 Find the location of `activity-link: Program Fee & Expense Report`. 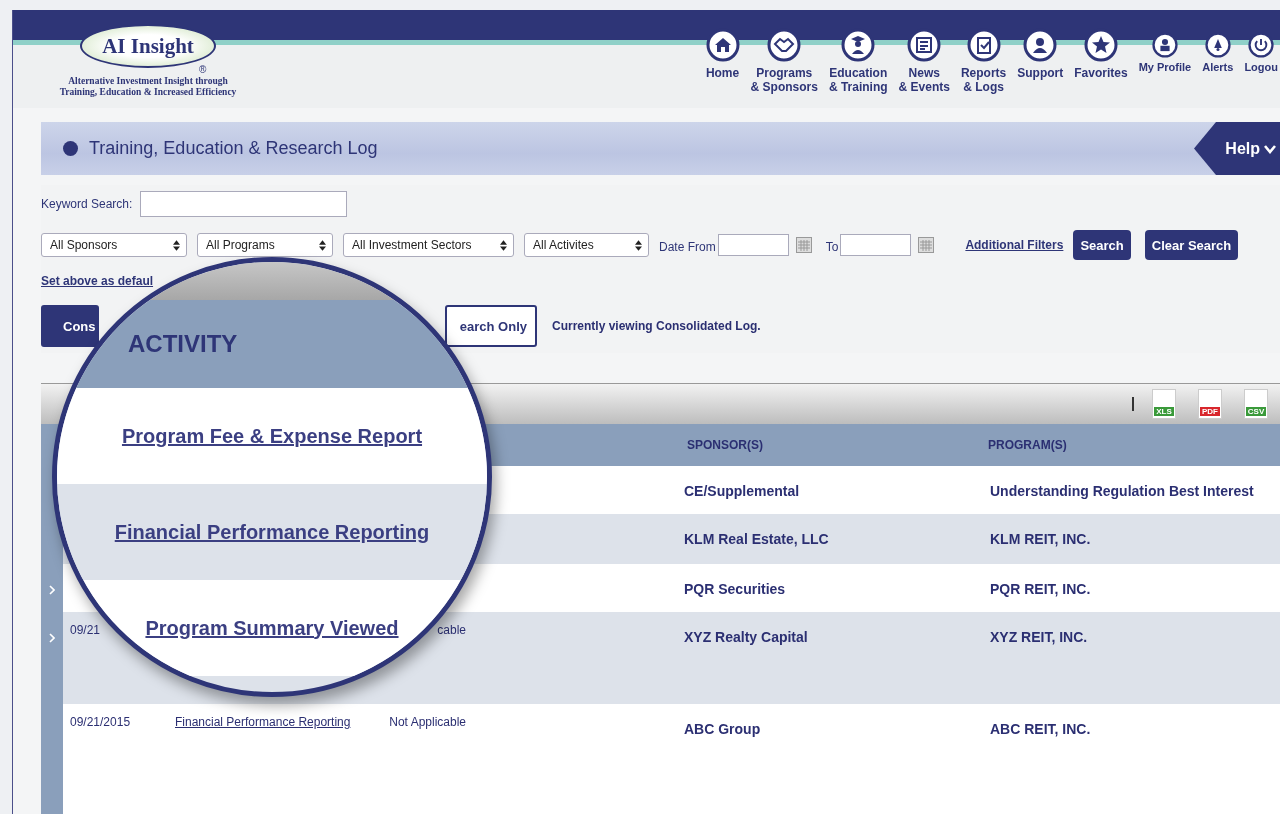

activity-link: Program Fee & Expense Report is located at coordinates (272, 436).